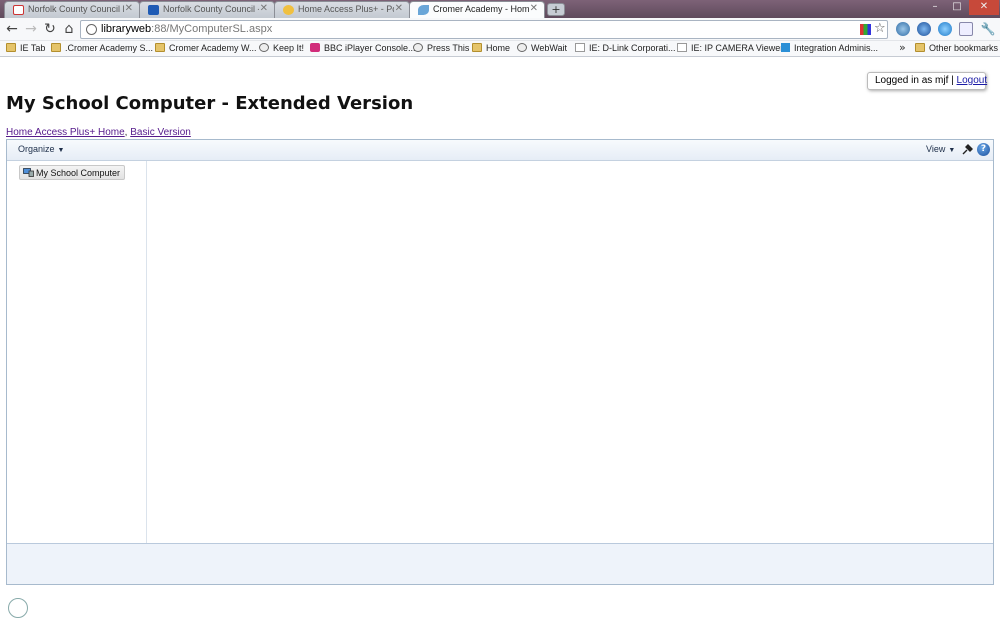 The height and width of the screenshot is (618, 1000). What do you see at coordinates (500, 563) in the screenshot?
I see `details-pane` at bounding box center [500, 563].